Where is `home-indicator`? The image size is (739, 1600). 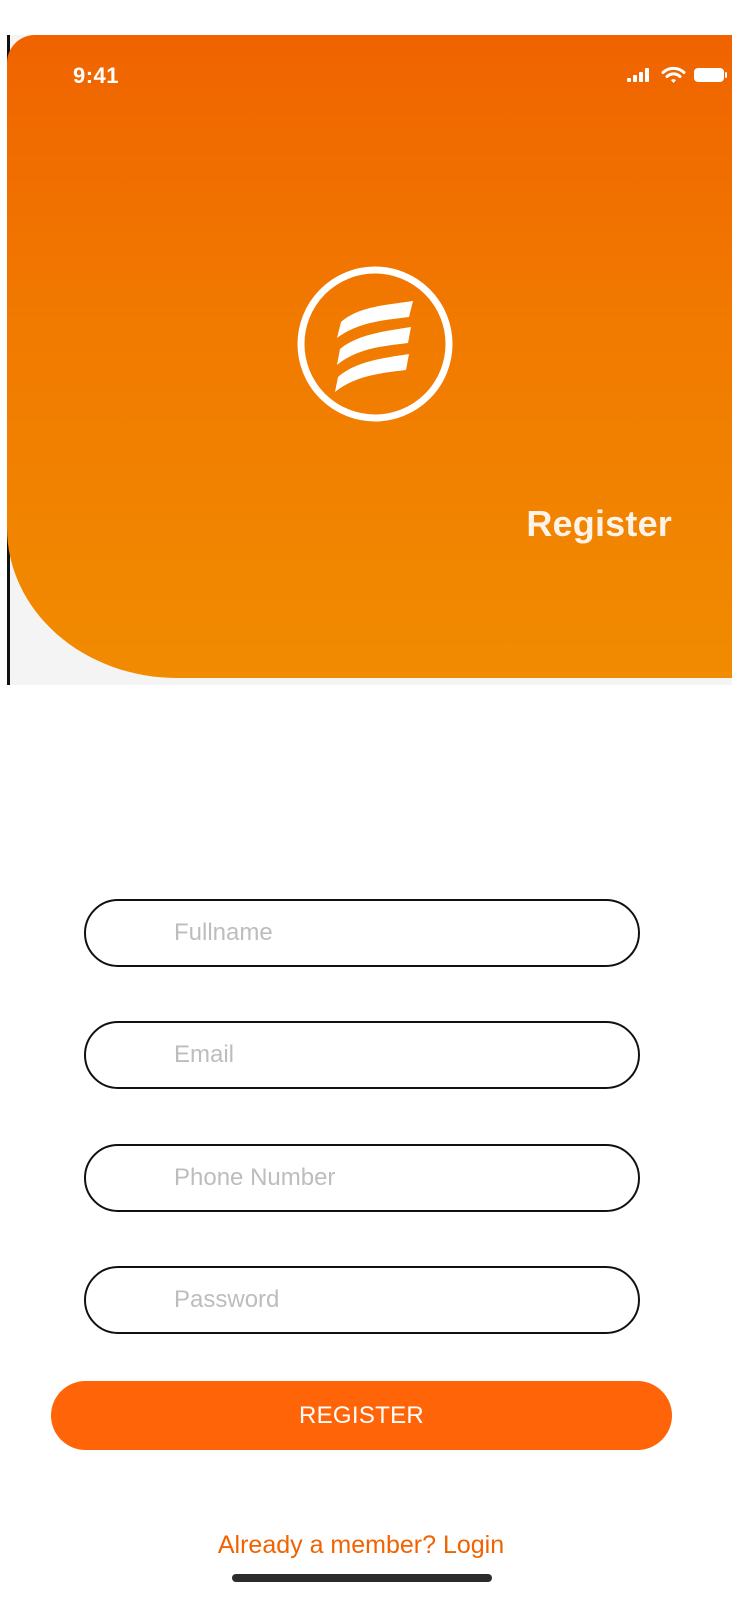
home-indicator is located at coordinates (362, 1578).